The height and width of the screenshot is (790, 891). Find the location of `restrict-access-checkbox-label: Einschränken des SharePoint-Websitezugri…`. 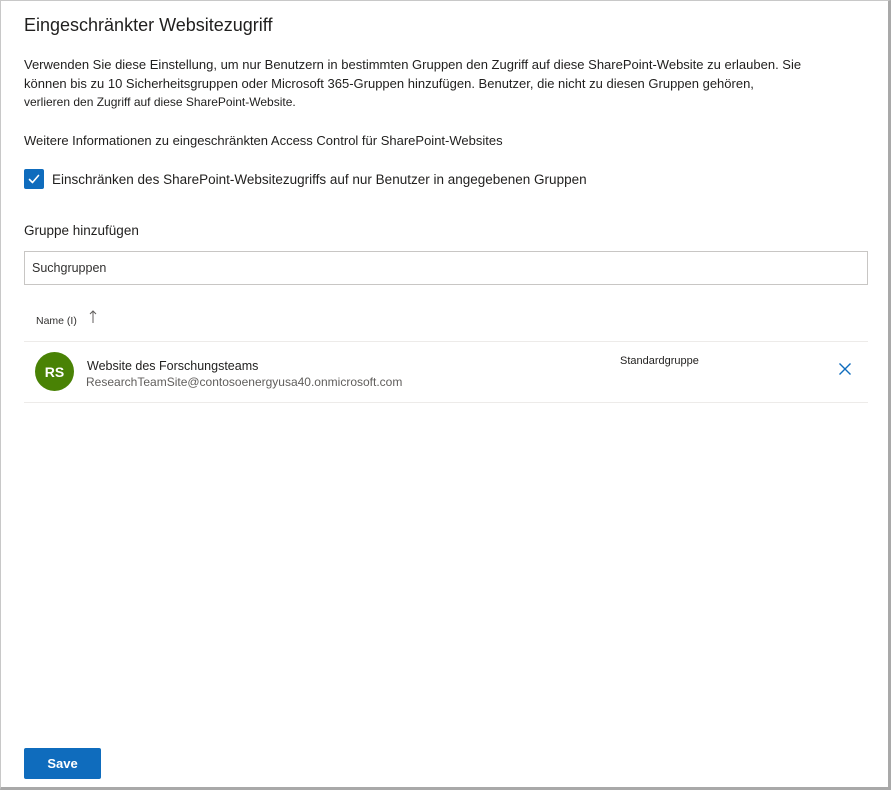

restrict-access-checkbox-label: Einschränken des SharePoint-Websitezugri… is located at coordinates (319, 179).